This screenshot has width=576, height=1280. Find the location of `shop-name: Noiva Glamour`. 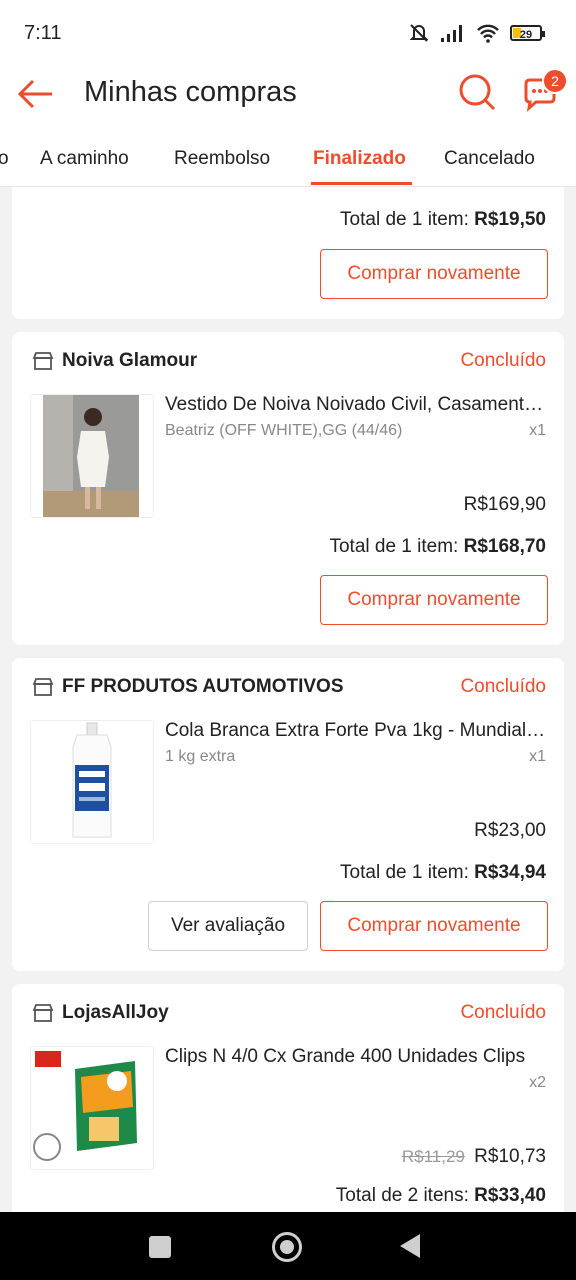

shop-name: Noiva Glamour is located at coordinates (130, 360).